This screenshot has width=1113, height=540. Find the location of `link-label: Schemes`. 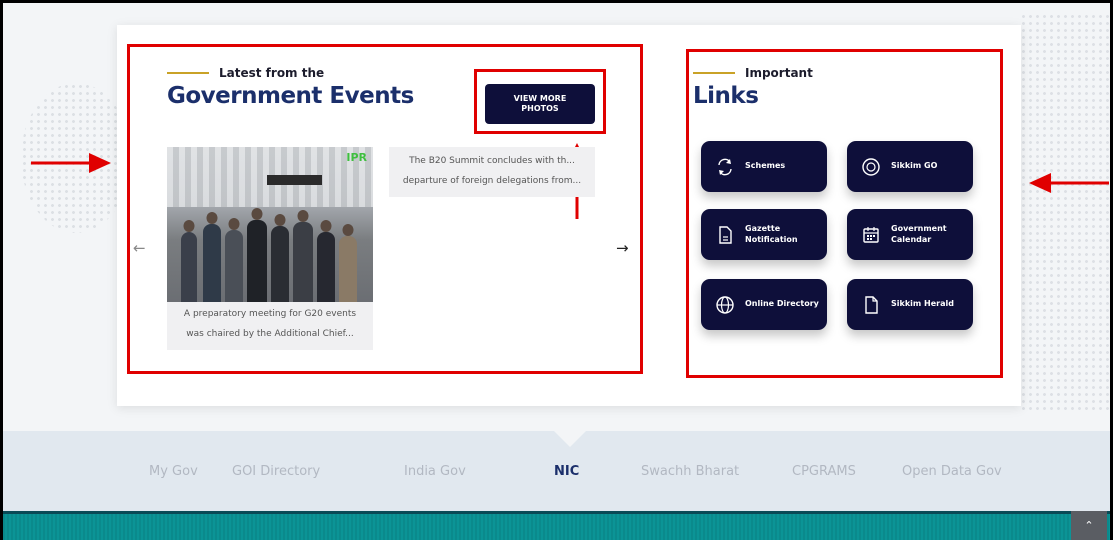

link-label: Schemes is located at coordinates (765, 166).